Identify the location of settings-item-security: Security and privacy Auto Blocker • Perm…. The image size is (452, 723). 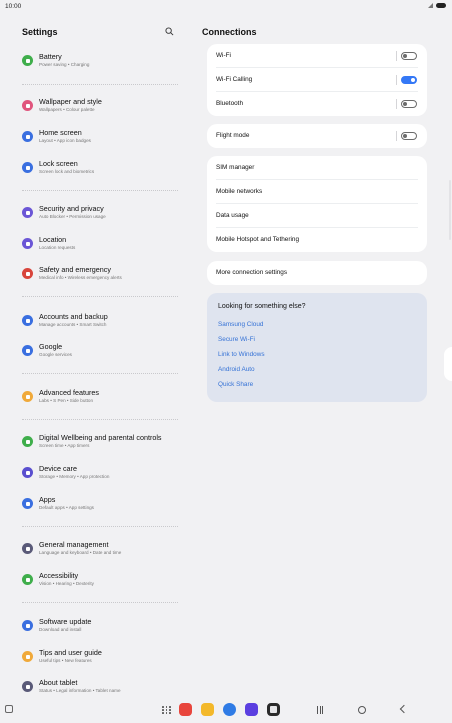
(100, 216).